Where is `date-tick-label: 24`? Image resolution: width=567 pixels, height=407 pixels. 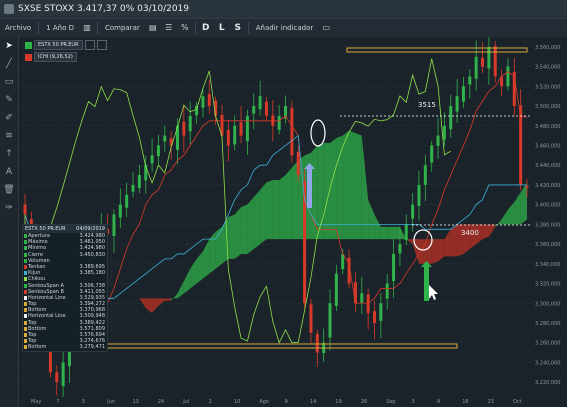 date-tick-label: 24 is located at coordinates (161, 402).